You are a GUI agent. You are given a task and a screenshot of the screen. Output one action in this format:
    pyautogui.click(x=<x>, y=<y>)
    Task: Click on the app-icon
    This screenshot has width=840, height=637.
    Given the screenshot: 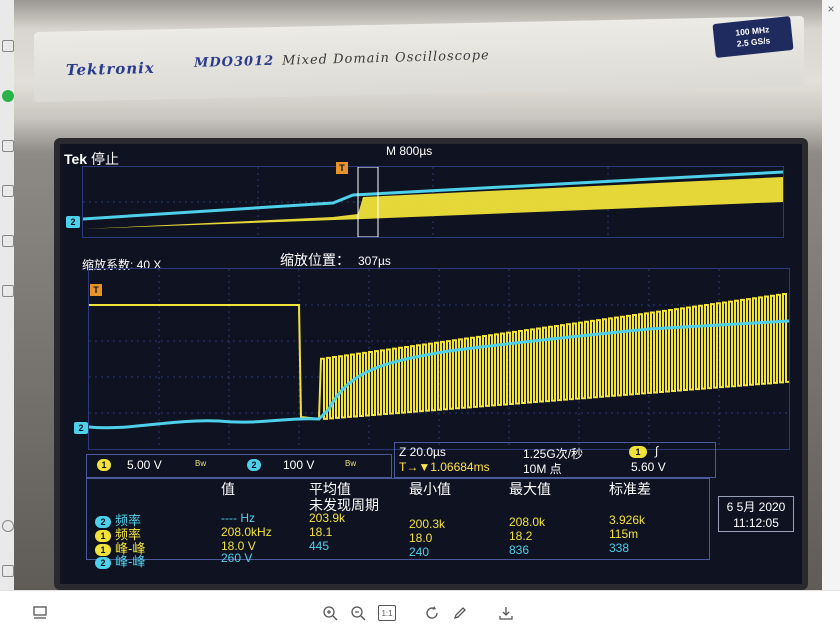 What is the action you would take?
    pyautogui.click(x=8, y=46)
    